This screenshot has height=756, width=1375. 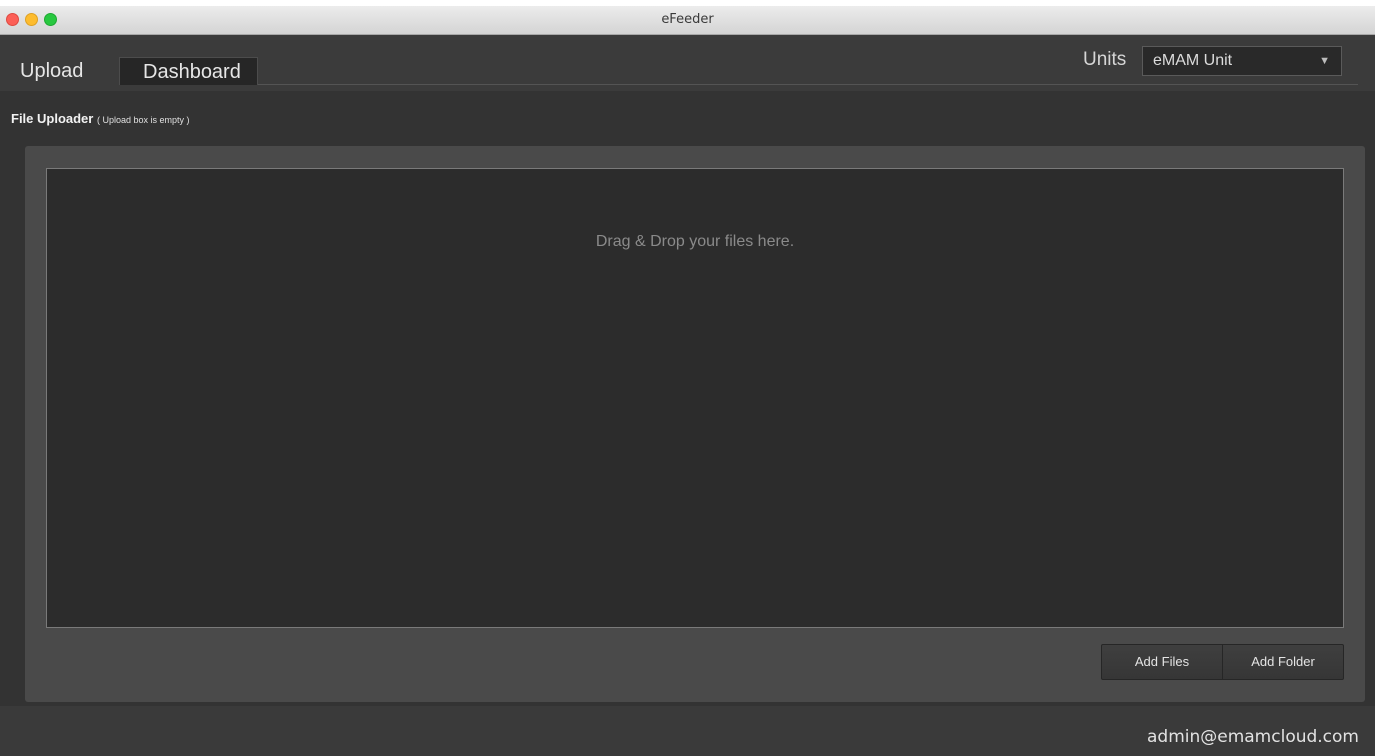 I want to click on units-select: eMAM Unit ▼, so click(x=1242, y=61).